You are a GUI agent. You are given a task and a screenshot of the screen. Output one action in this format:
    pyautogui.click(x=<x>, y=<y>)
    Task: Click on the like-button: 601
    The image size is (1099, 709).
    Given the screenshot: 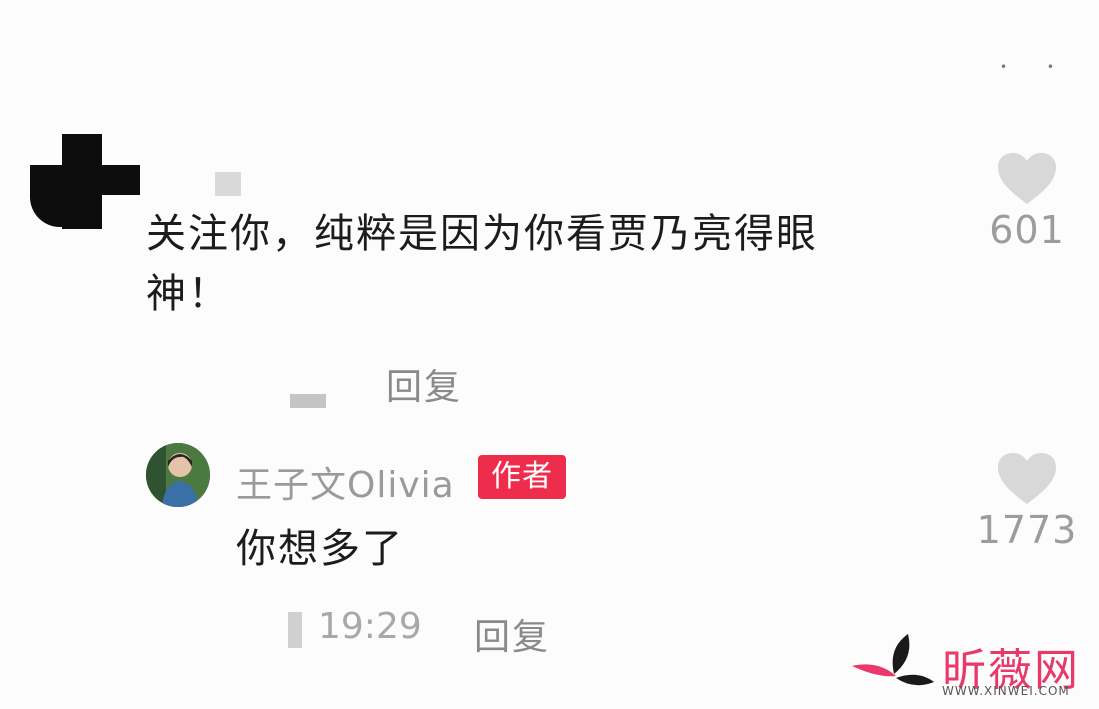 What is the action you would take?
    pyautogui.click(x=1027, y=202)
    